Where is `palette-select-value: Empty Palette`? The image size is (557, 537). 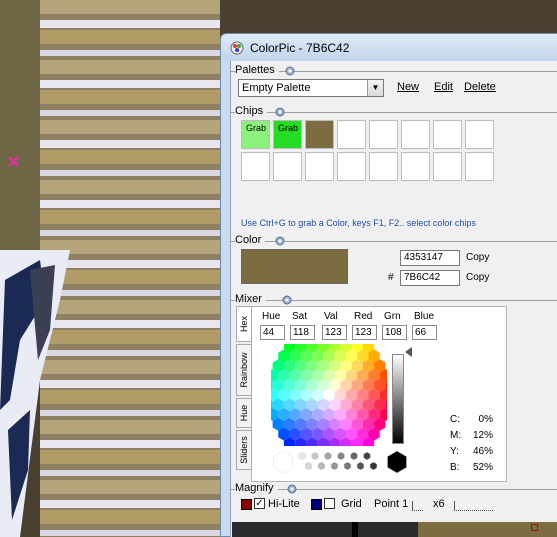
palette-select-value: Empty Palette is located at coordinates (276, 88).